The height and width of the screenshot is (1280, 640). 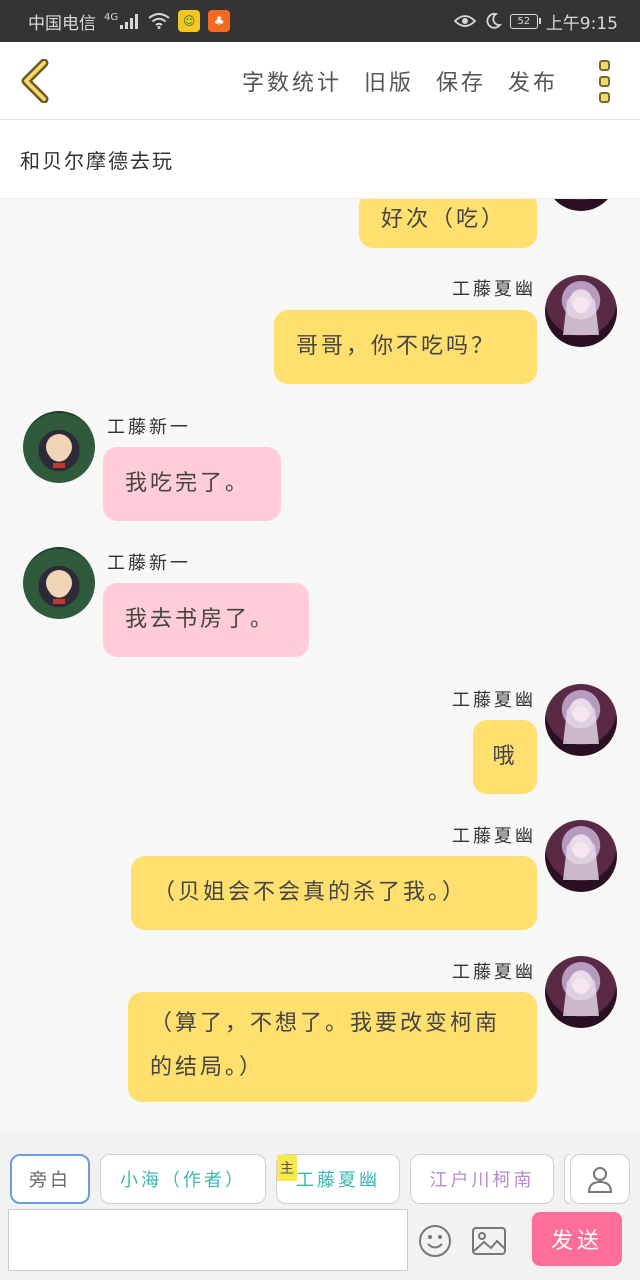 What do you see at coordinates (320, 160) in the screenshot?
I see `story-title: 和贝尔摩德去玩` at bounding box center [320, 160].